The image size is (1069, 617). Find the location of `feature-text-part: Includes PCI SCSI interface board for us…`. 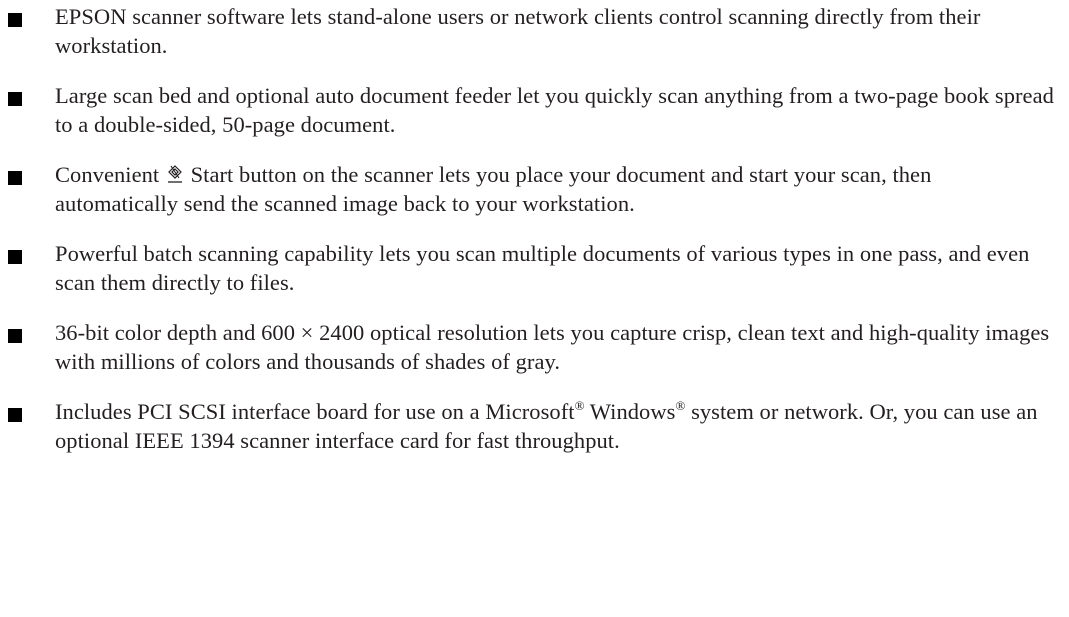

feature-text-part: Includes PCI SCSI interface board for us… is located at coordinates (315, 411).